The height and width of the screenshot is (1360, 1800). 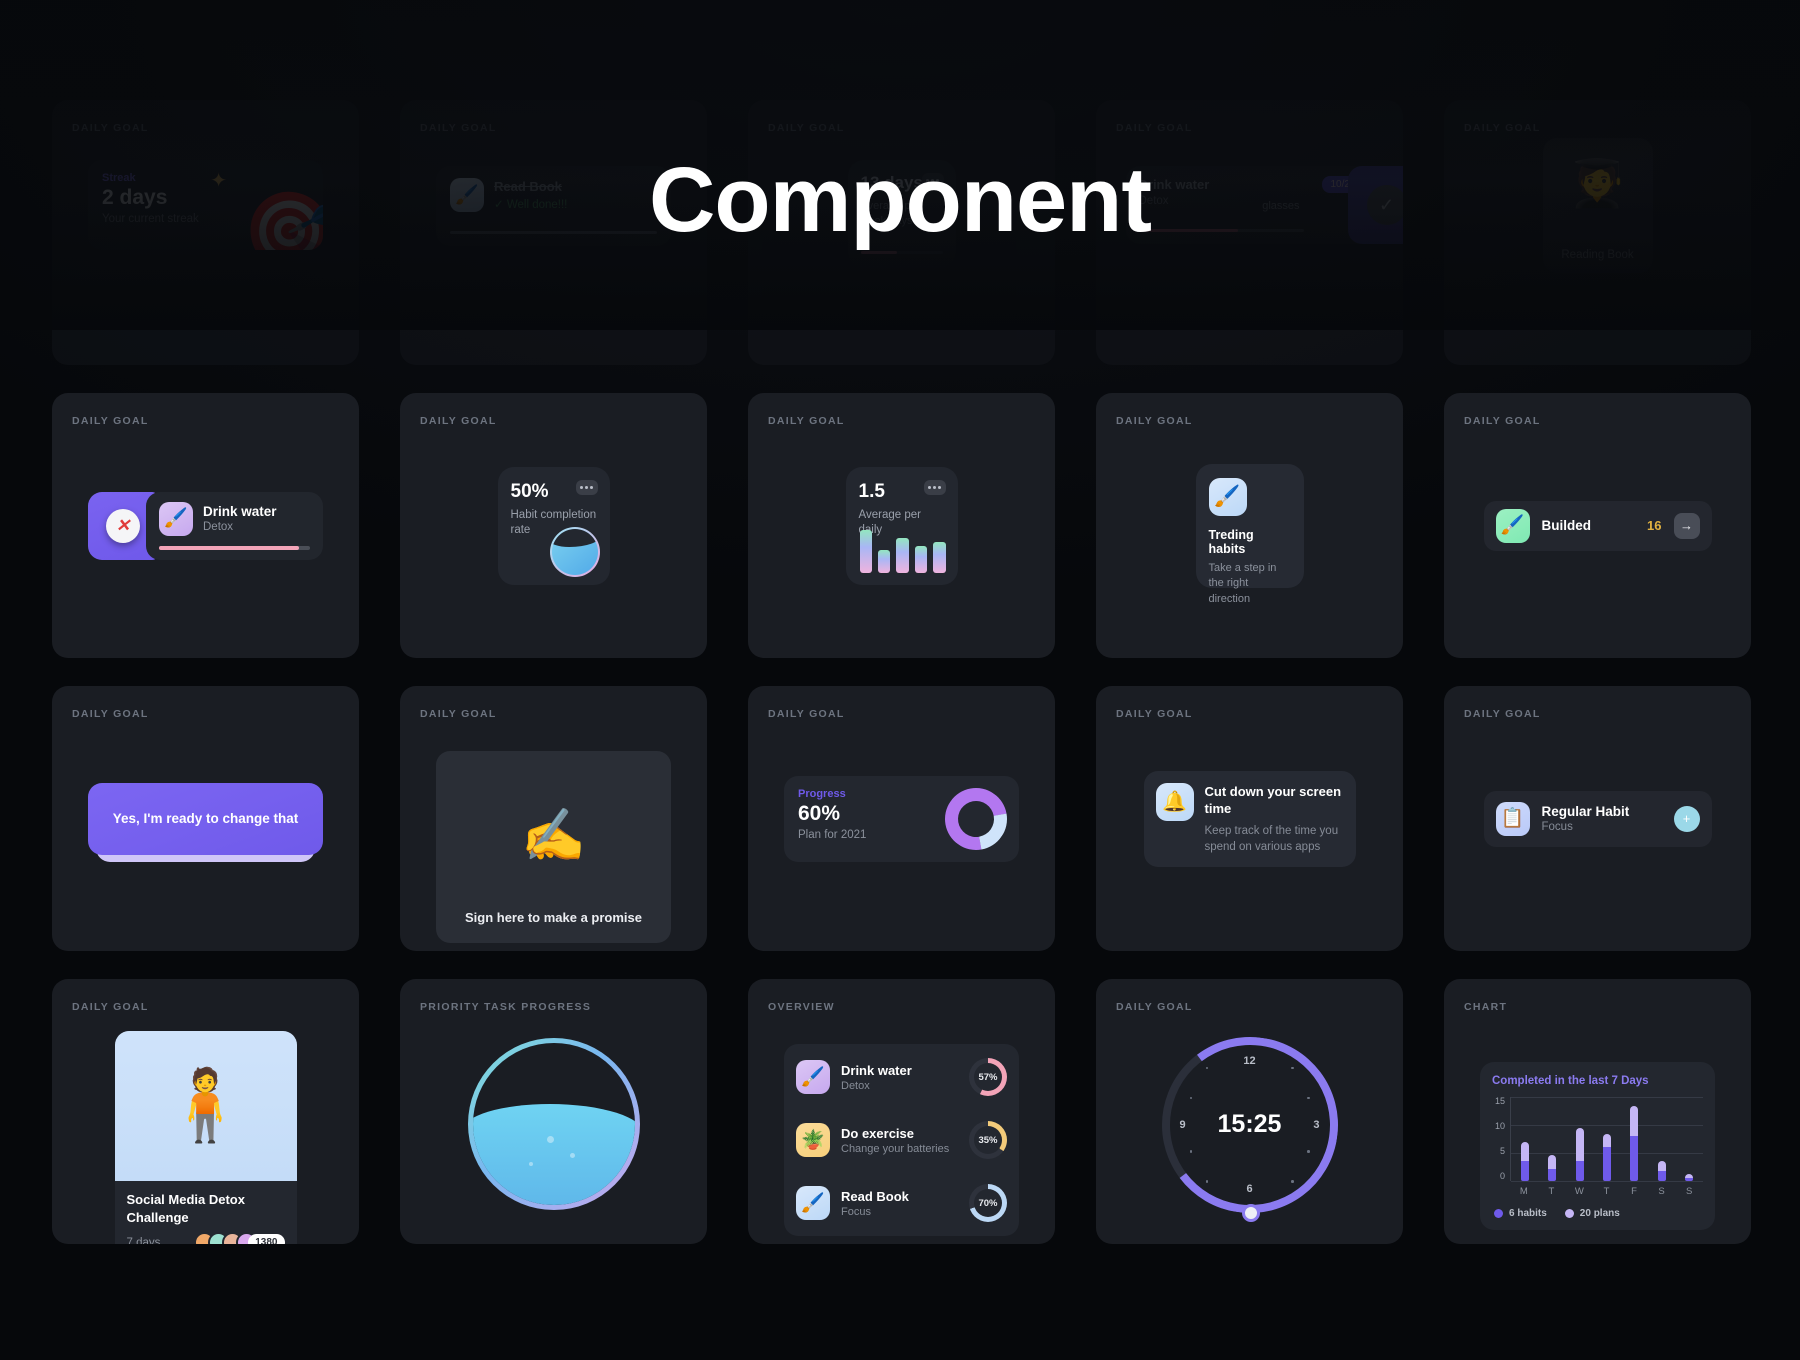 What do you see at coordinates (185, 1208) in the screenshot?
I see `challenge-title: Social Media Detox Challenge` at bounding box center [185, 1208].